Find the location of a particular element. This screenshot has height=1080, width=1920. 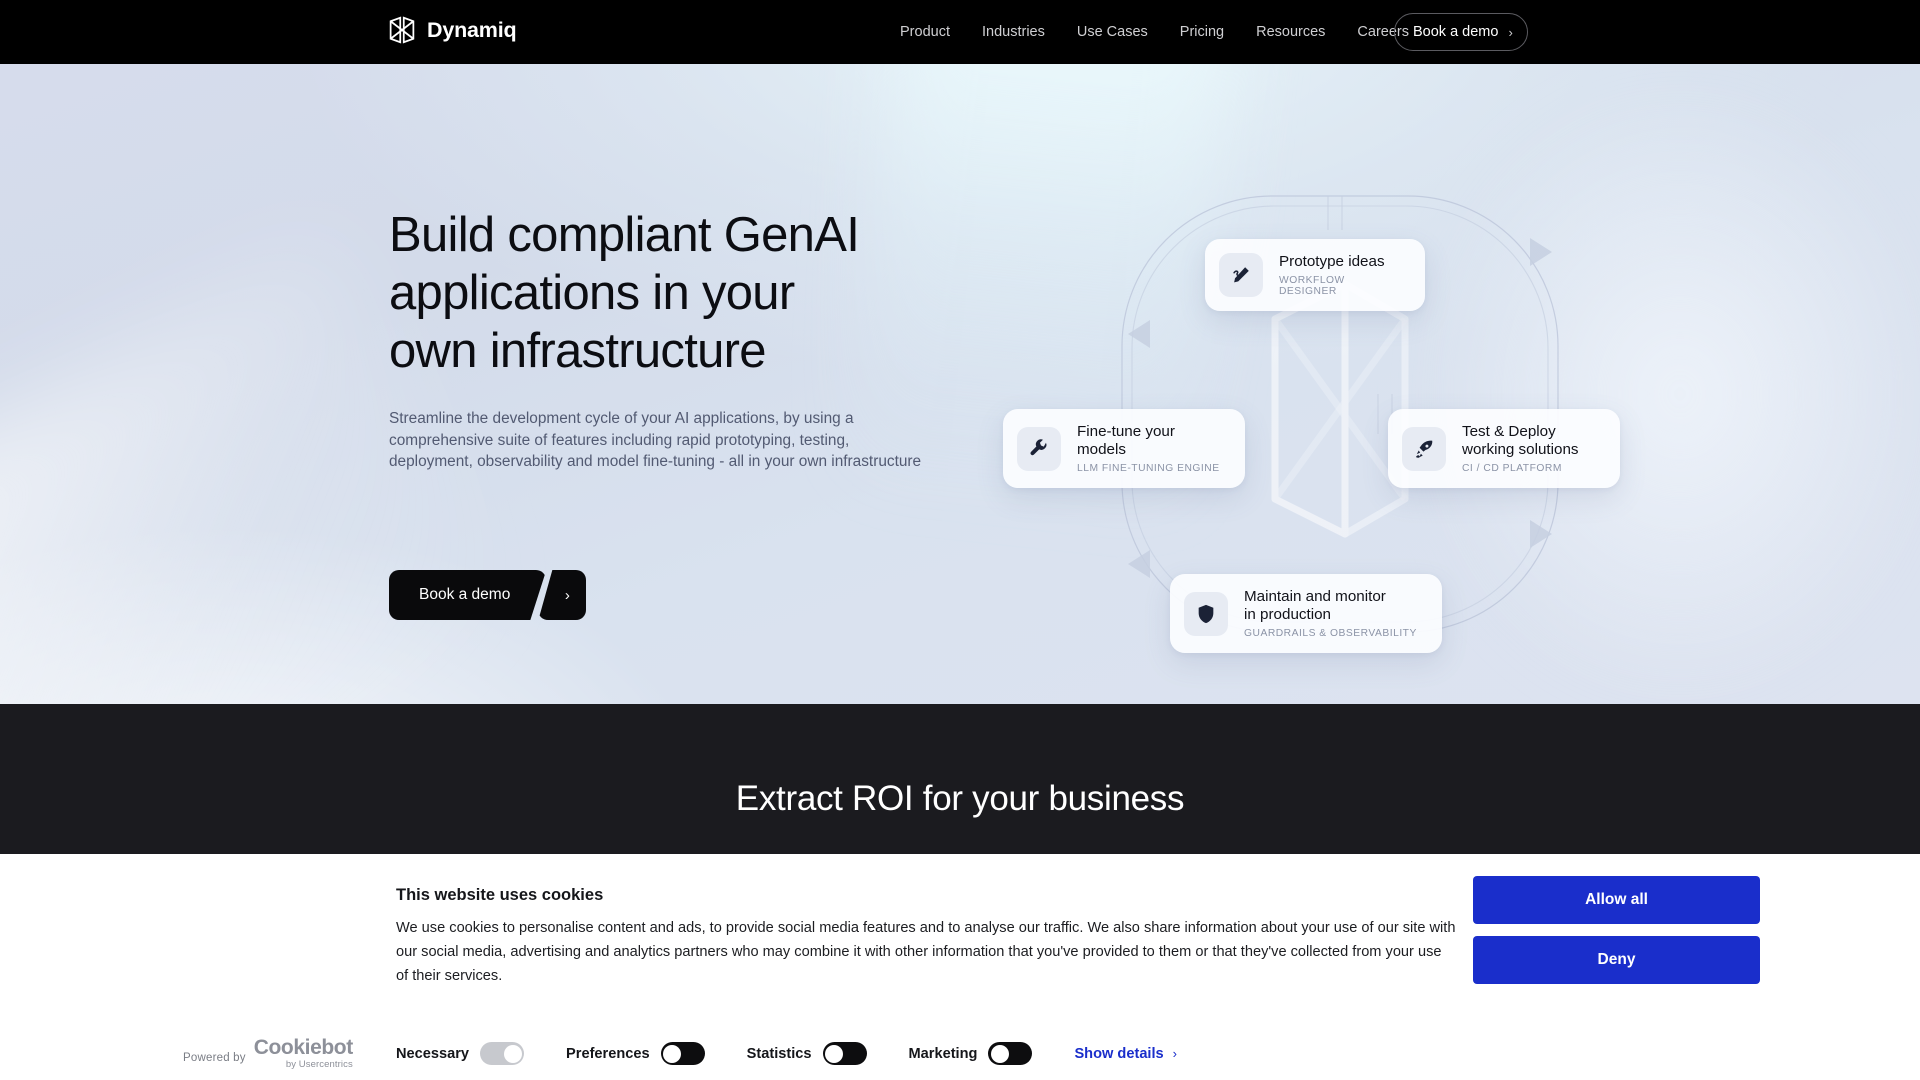

feature-card-title: Maintain and monitor in production is located at coordinates (1315, 605).